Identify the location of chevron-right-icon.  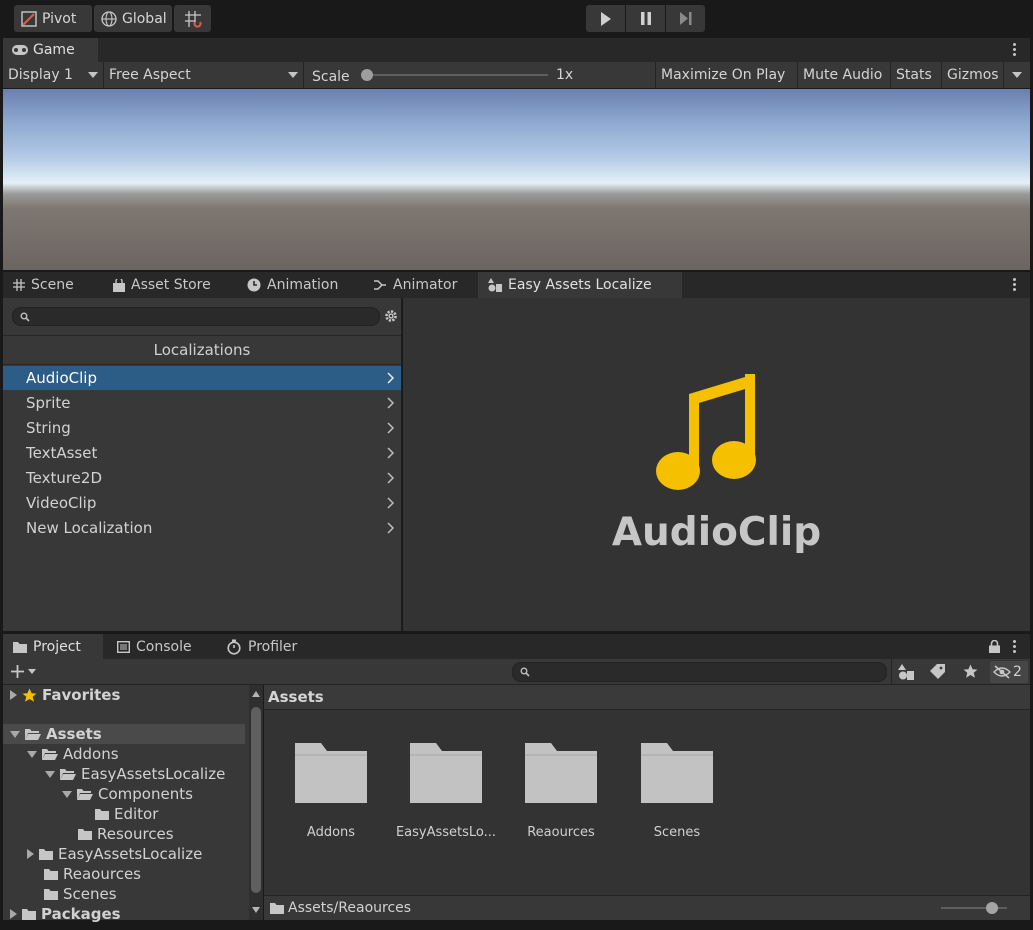
(391, 528).